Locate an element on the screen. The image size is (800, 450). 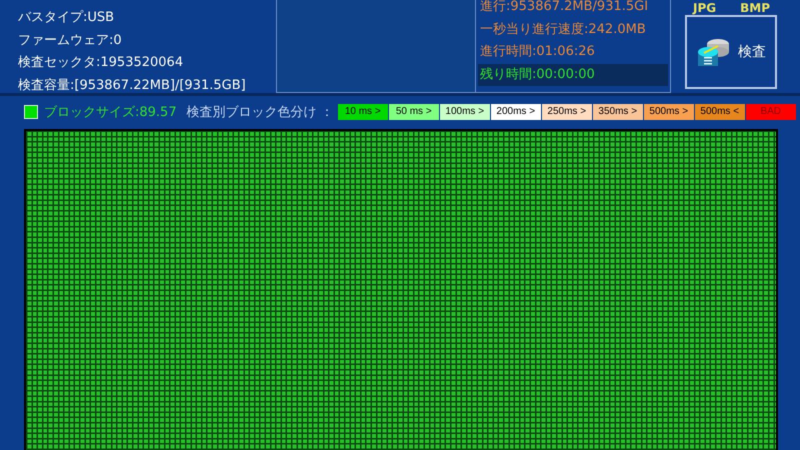
progress-text: 進行時間:01:06:26 is located at coordinates (537, 52).